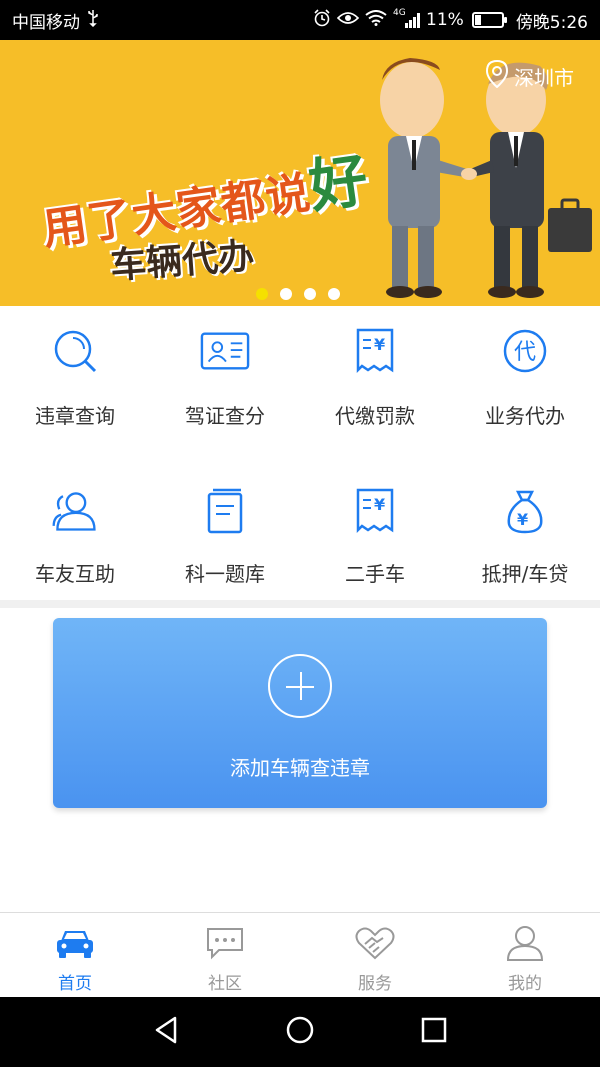 Image resolution: width=600 pixels, height=1067 pixels. I want to click on service-agency: 代 业务代办, so click(525, 383).